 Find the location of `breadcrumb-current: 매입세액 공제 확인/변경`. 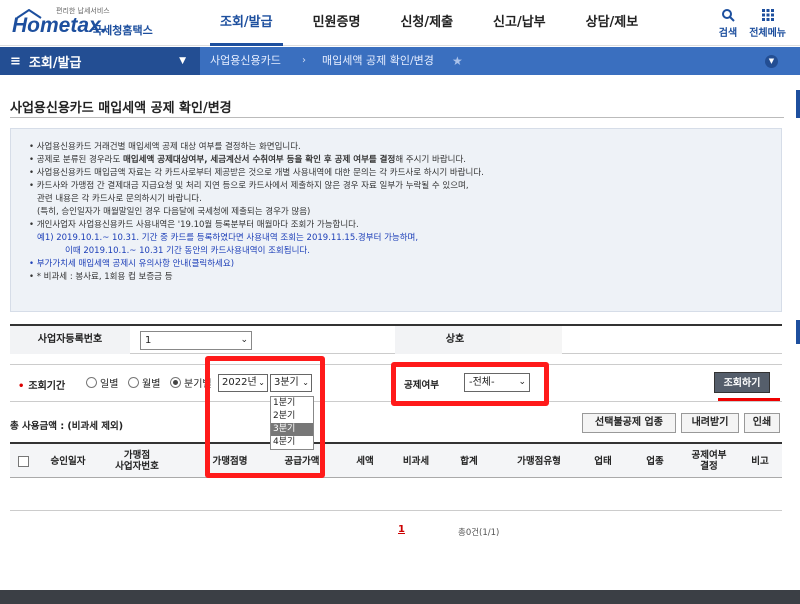

breadcrumb-current: 매입세액 공제 확인/변경 is located at coordinates (378, 61).